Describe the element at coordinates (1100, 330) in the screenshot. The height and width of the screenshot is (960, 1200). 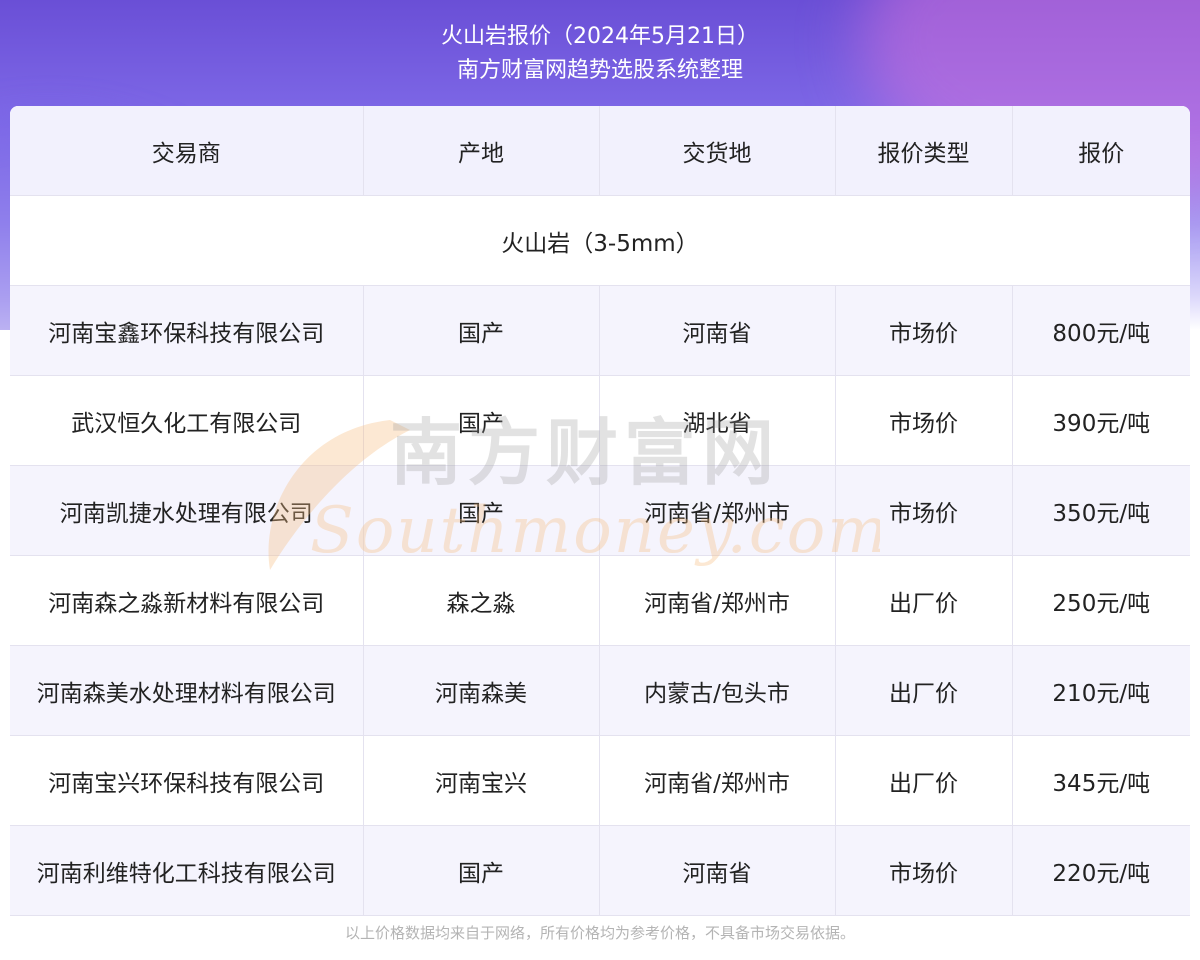
I see `cell-price: 800元/吨` at that location.